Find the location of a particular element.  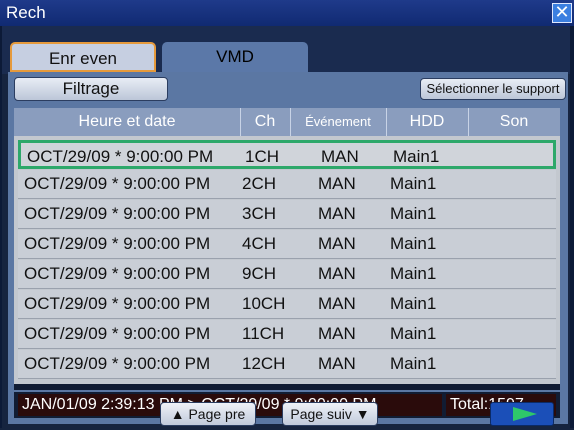

cell-ch: 12CH is located at coordinates (264, 363).